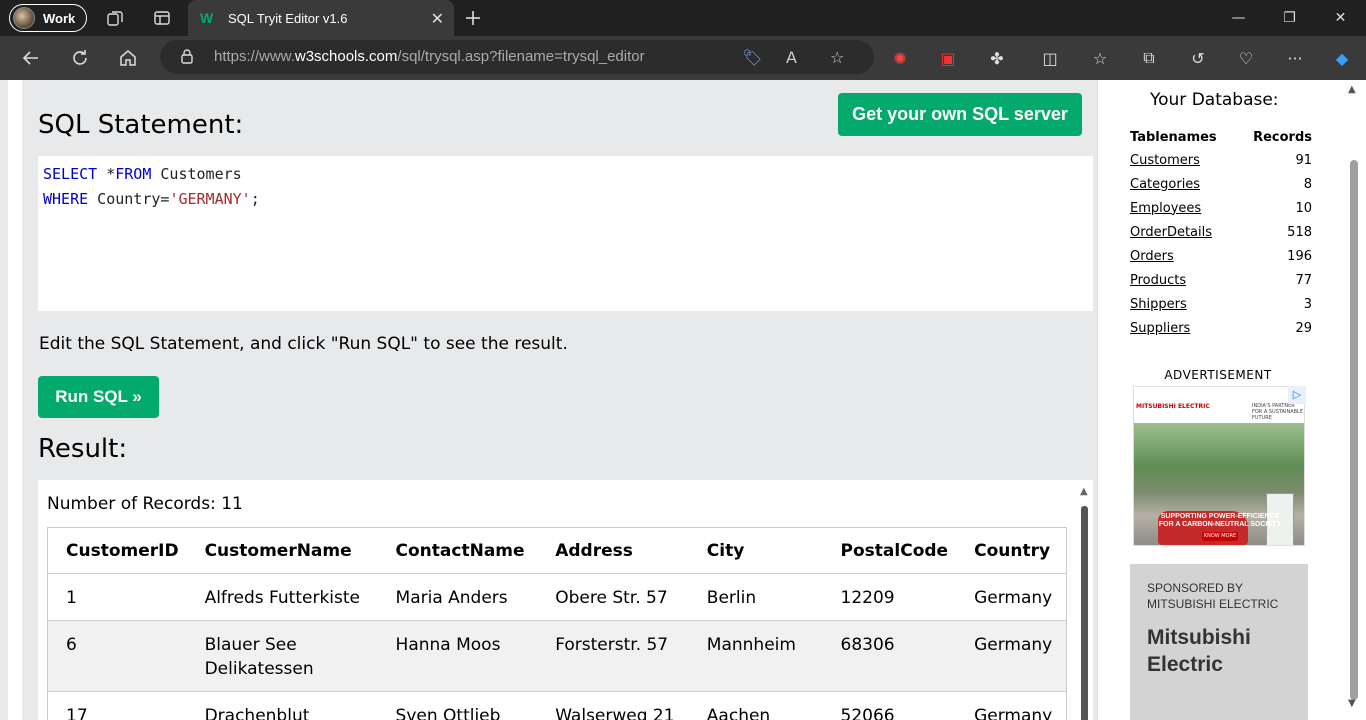 This screenshot has width=1366, height=720. I want to click on database-row: Products 77, so click(1221, 280).